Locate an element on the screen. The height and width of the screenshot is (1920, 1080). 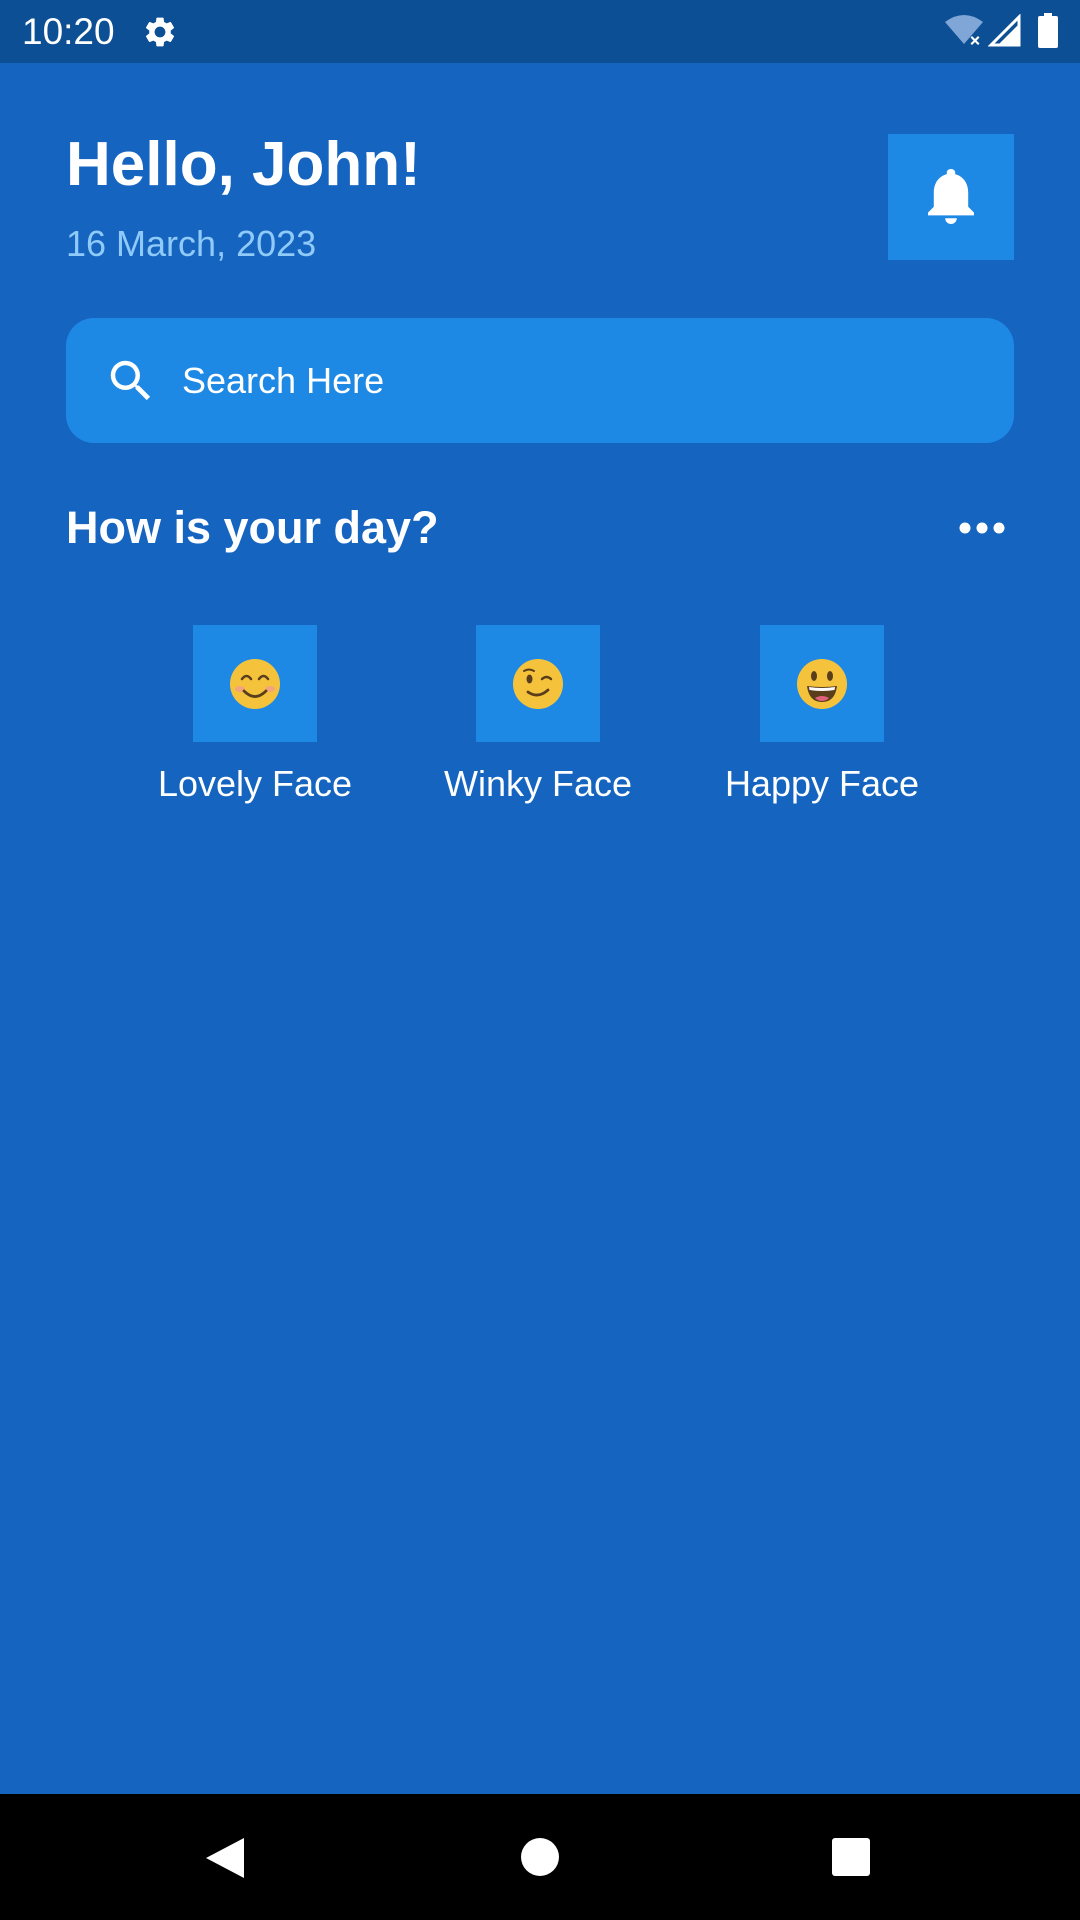
status-time: 10:20 is located at coordinates (68, 31).